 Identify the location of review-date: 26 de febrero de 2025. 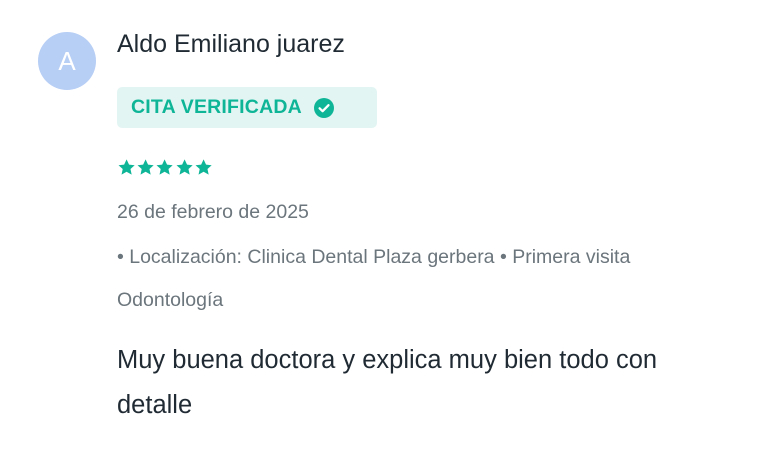
(213, 212).